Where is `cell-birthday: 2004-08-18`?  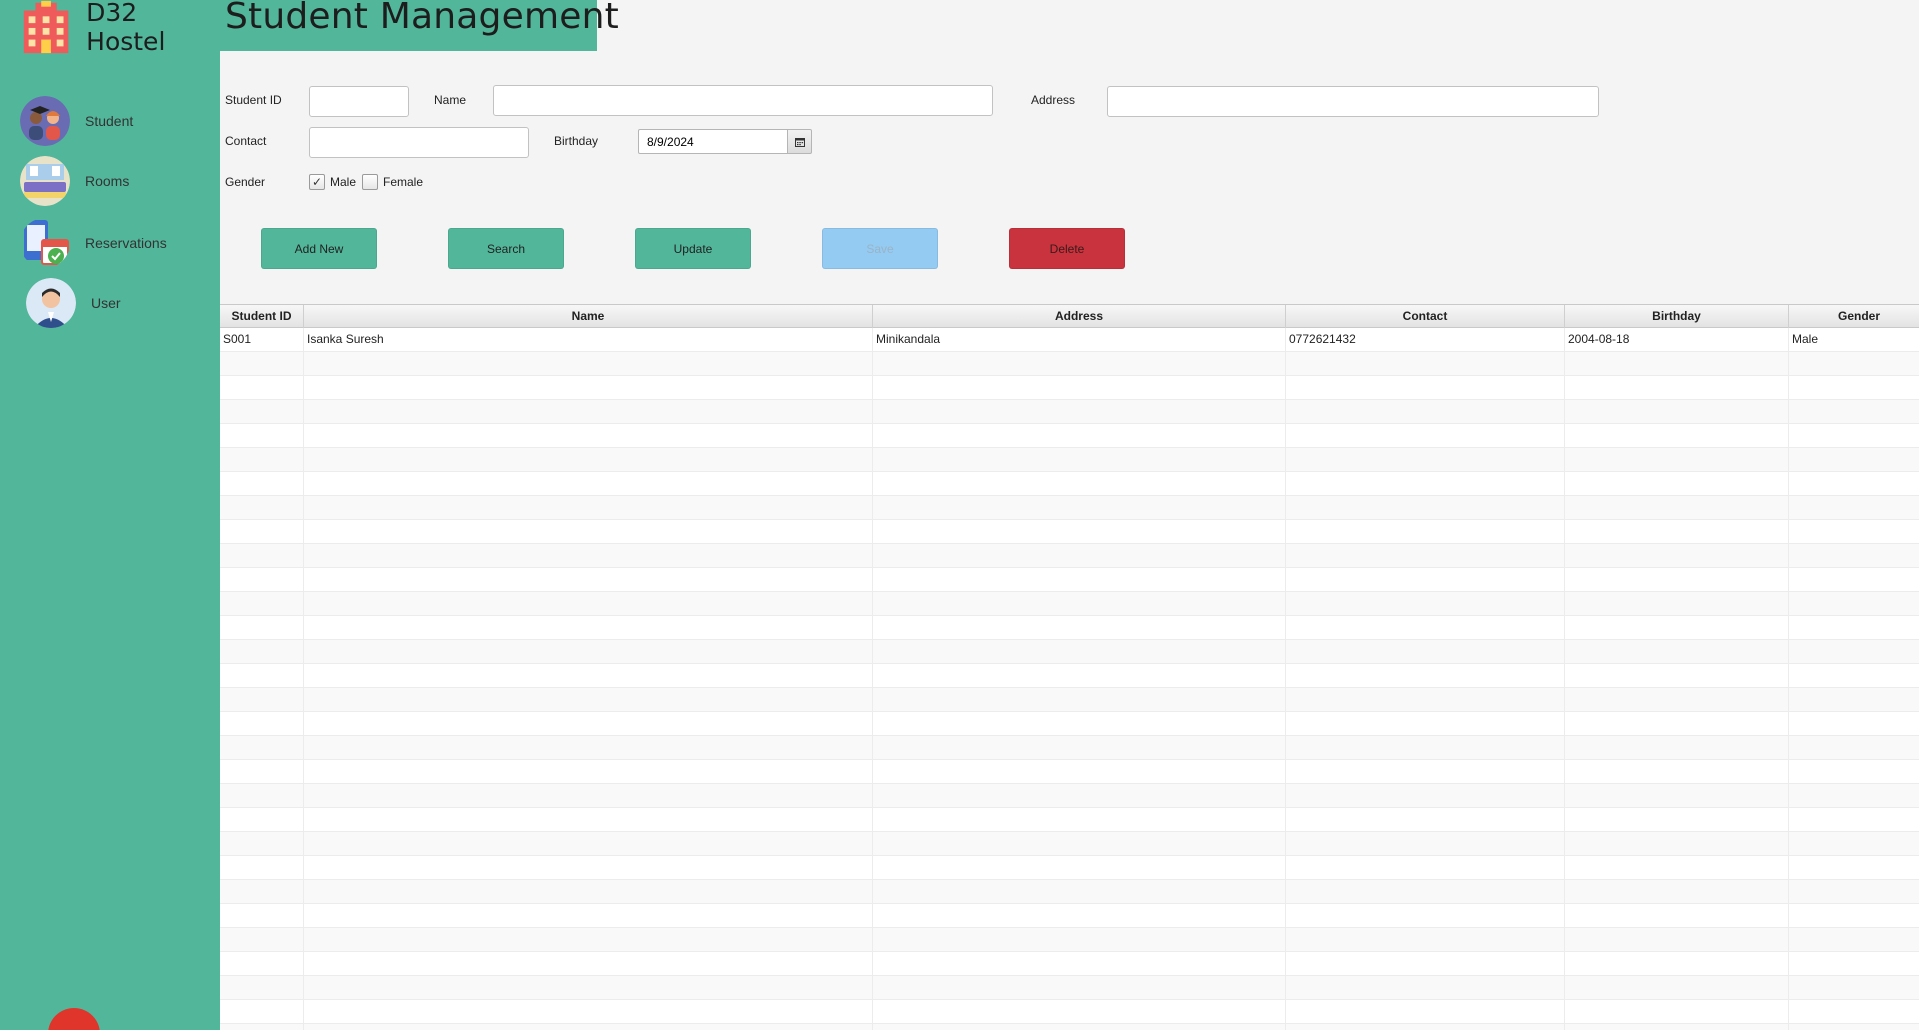 cell-birthday: 2004-08-18 is located at coordinates (1677, 340).